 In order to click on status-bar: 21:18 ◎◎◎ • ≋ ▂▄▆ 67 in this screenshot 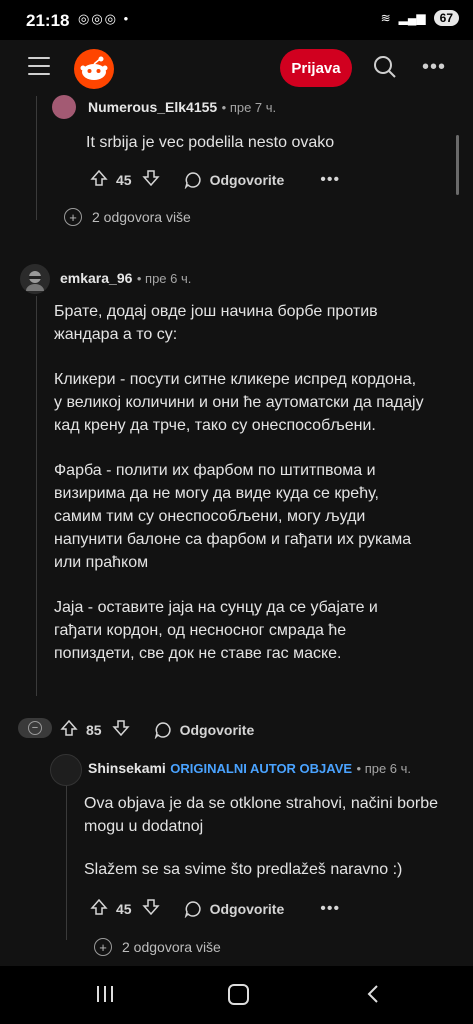, I will do `click(236, 20)`.